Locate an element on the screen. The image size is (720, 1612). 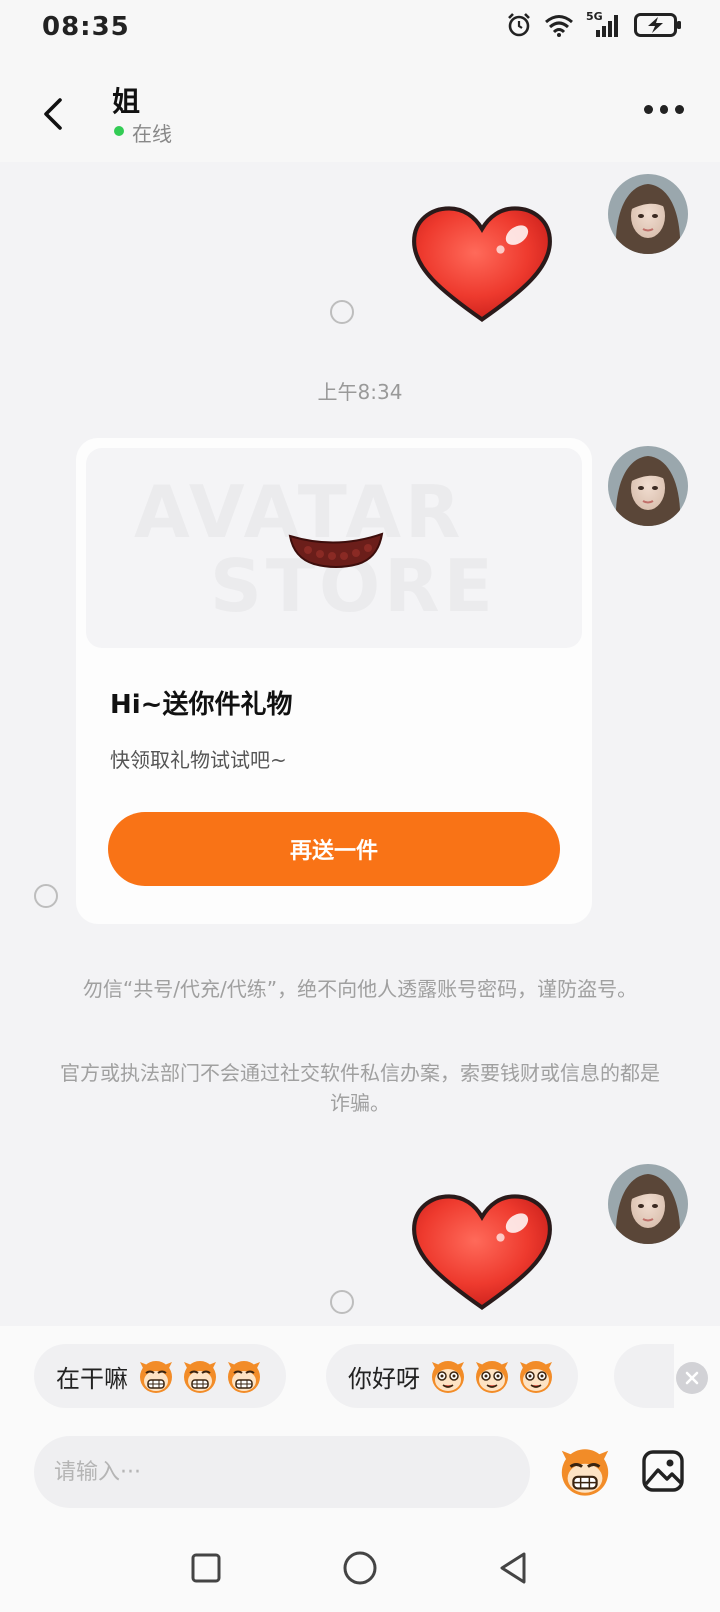
system-navigation-bar is located at coordinates (360, 1570).